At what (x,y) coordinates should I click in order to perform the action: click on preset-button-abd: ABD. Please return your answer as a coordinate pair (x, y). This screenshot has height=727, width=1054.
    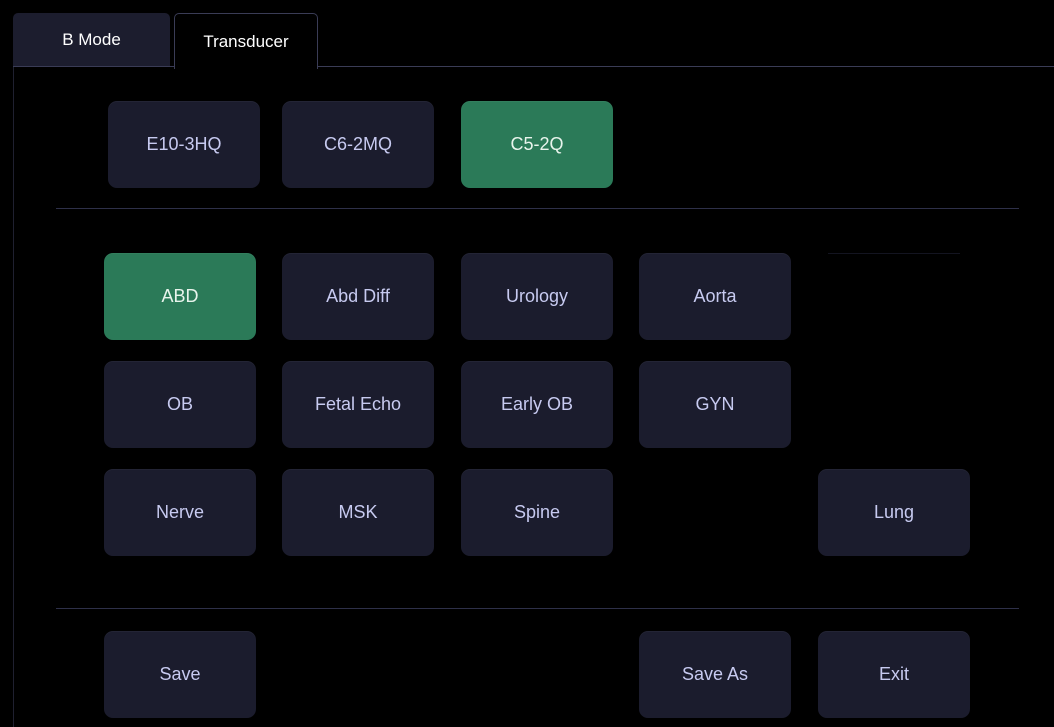
    Looking at the image, I should click on (180, 296).